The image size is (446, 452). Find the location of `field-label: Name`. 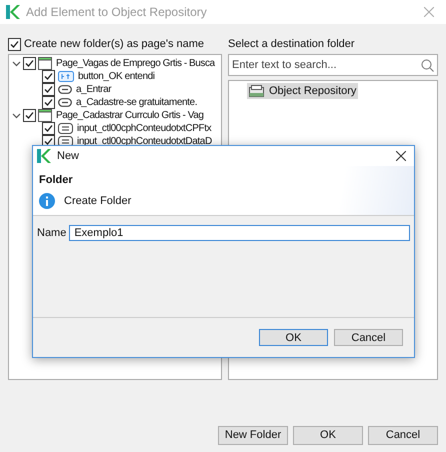

field-label: Name is located at coordinates (51, 233).